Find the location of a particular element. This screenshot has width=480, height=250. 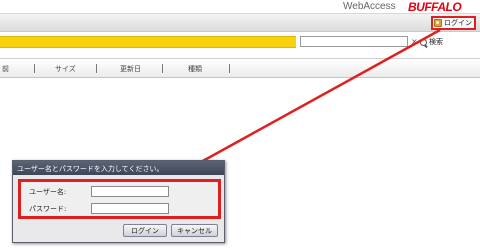

password-field is located at coordinates (130, 208).